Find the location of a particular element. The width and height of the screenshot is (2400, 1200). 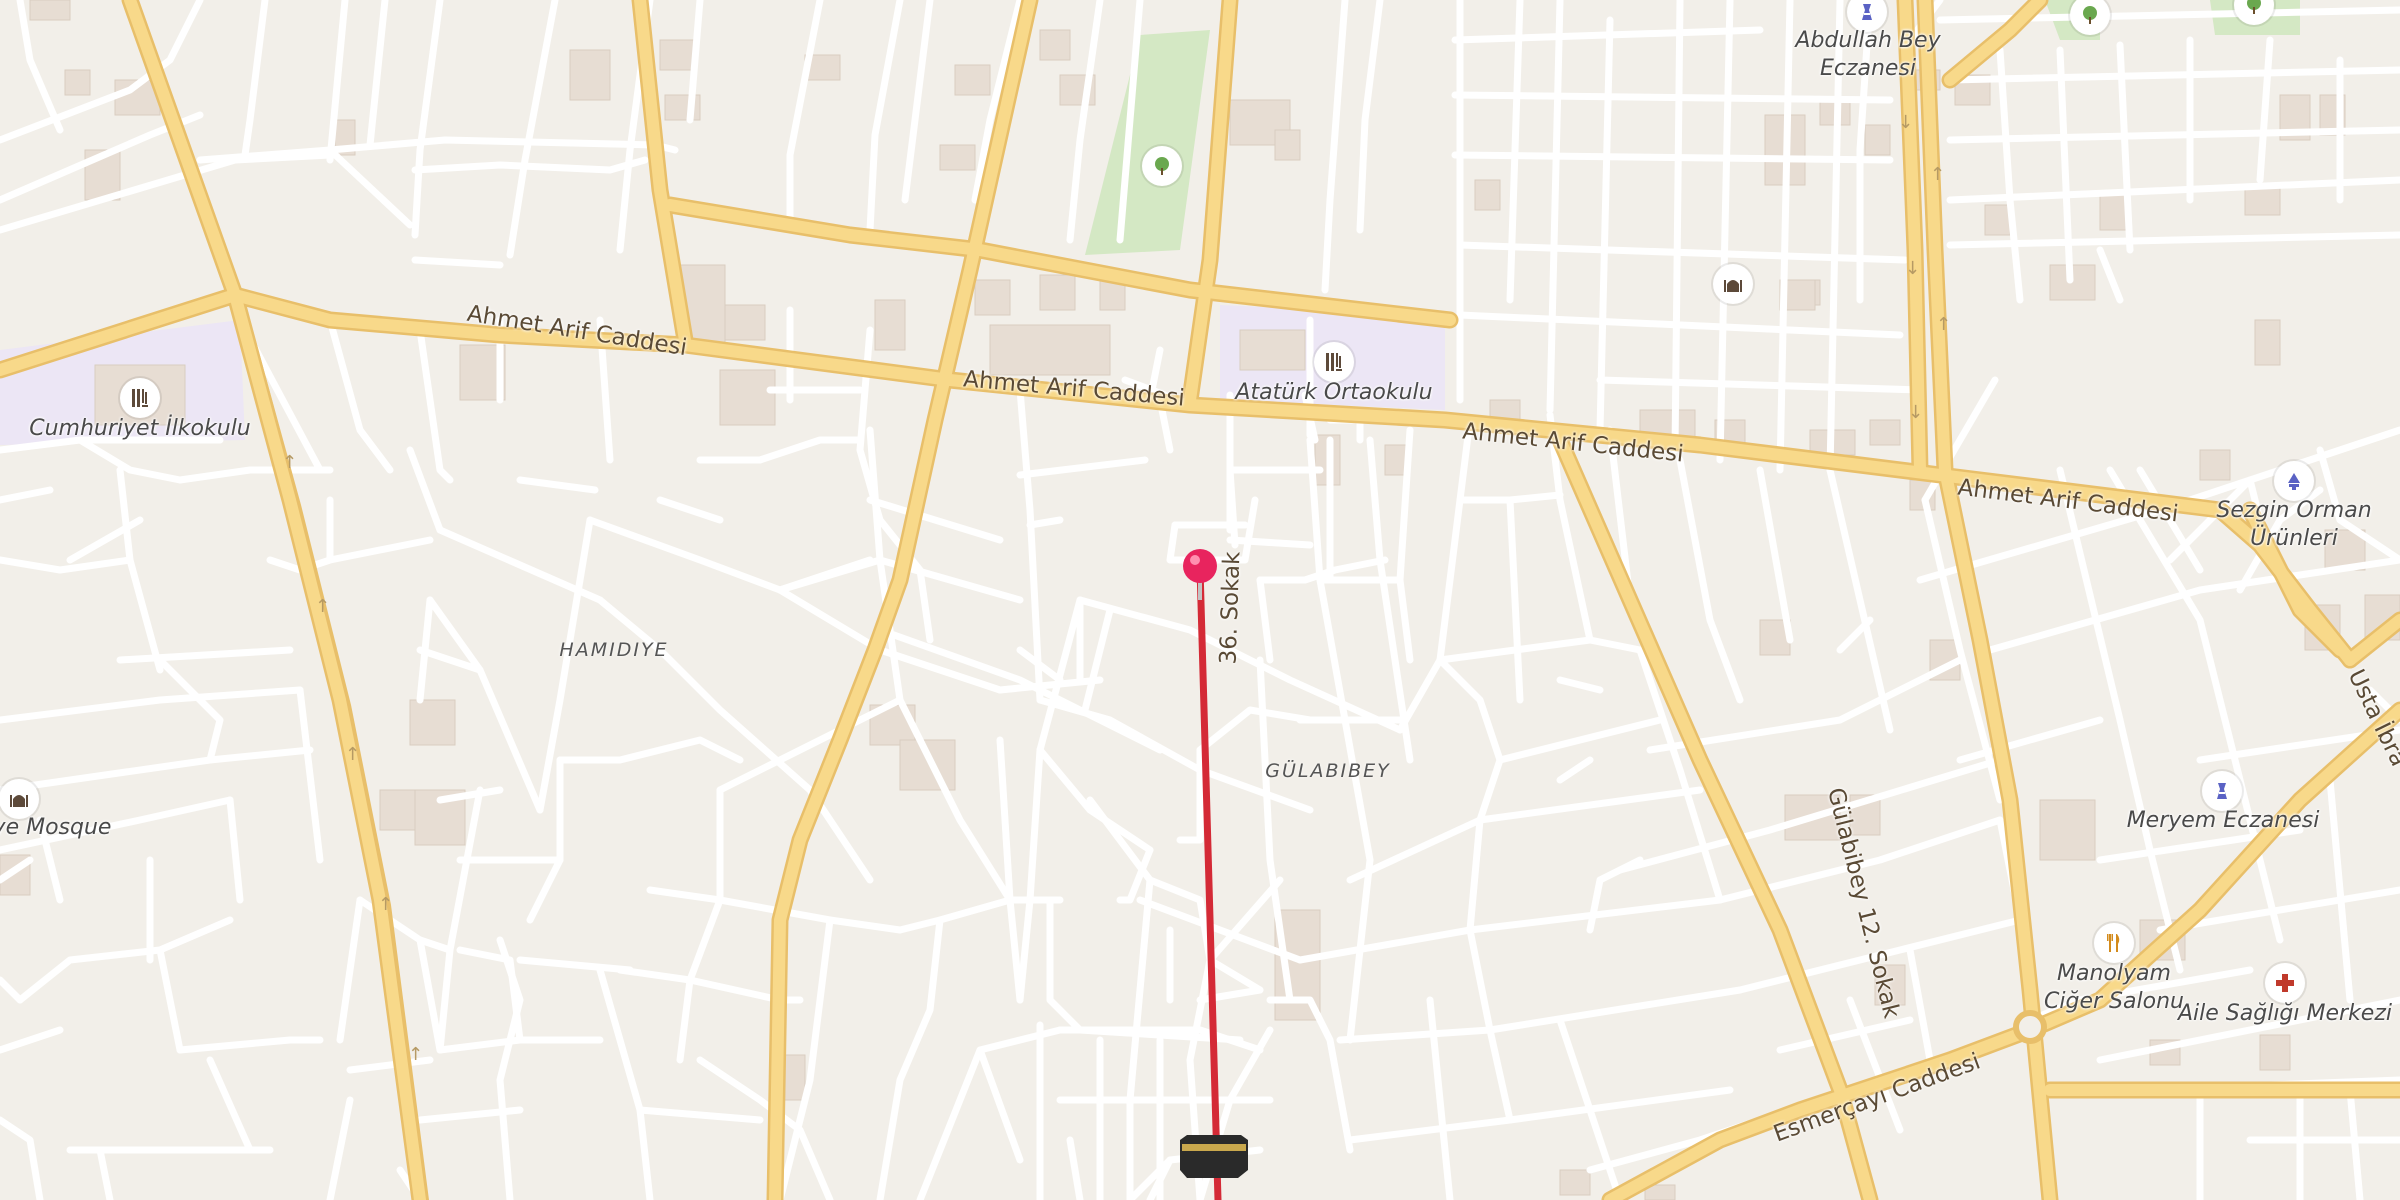

poi-label-ataturk: Atatürk Ortaokulu is located at coordinates (1334, 392).